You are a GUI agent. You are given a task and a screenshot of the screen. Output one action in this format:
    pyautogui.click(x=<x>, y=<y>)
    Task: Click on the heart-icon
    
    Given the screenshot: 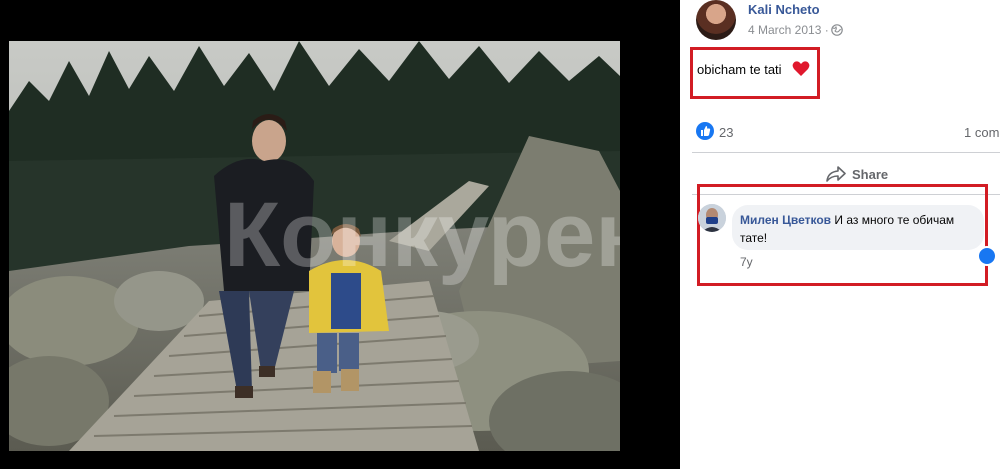 What is the action you would take?
    pyautogui.click(x=801, y=68)
    